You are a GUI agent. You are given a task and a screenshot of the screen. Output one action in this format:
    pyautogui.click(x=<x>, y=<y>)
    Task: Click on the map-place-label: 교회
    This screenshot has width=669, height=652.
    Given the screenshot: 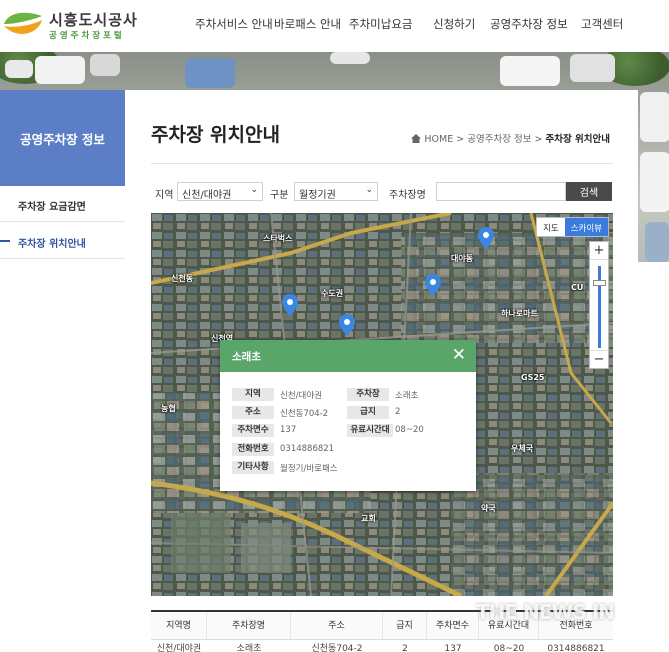 What is the action you would take?
    pyautogui.click(x=368, y=518)
    